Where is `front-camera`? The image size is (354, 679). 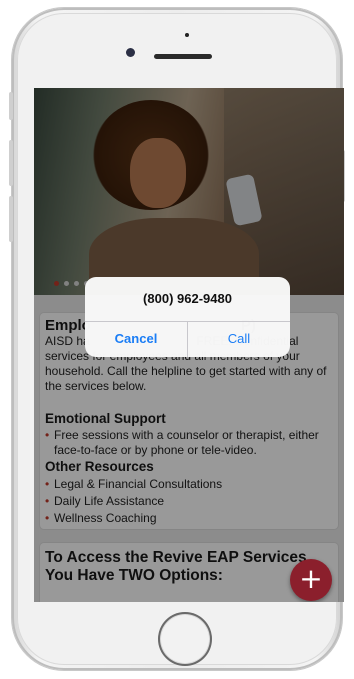
front-camera is located at coordinates (130, 52).